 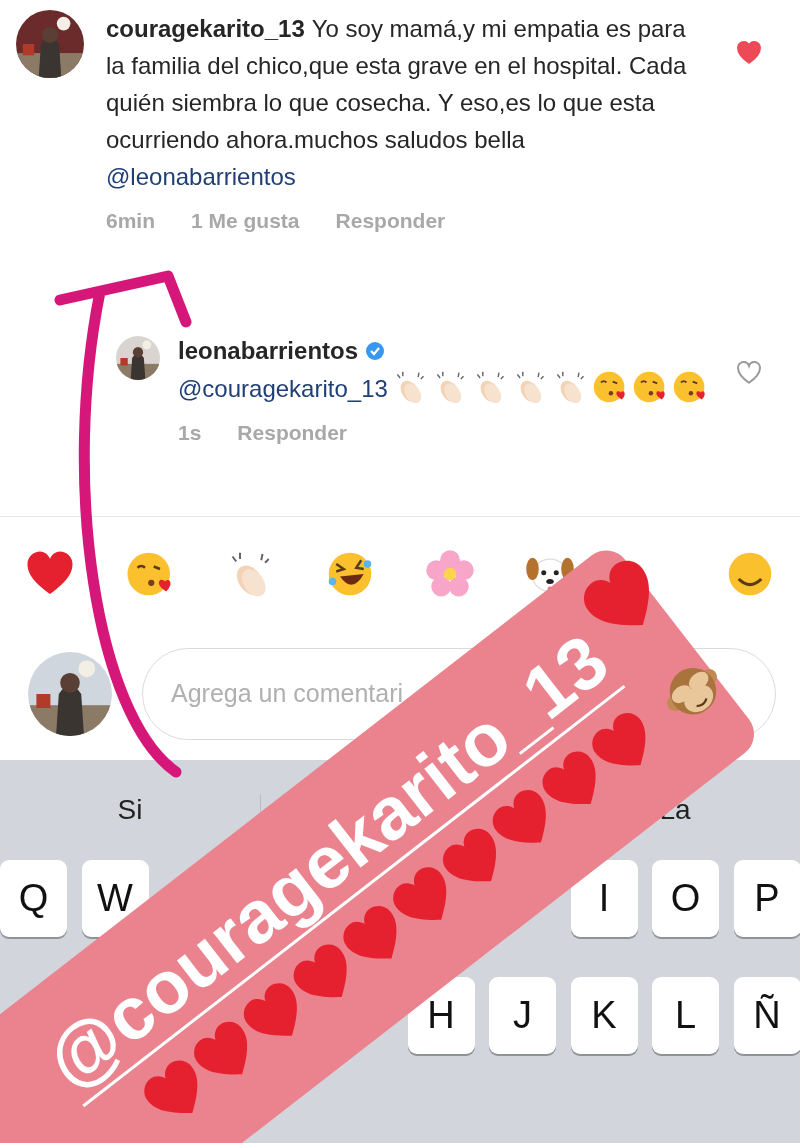 I want to click on comment-time: 1s, so click(x=190, y=433).